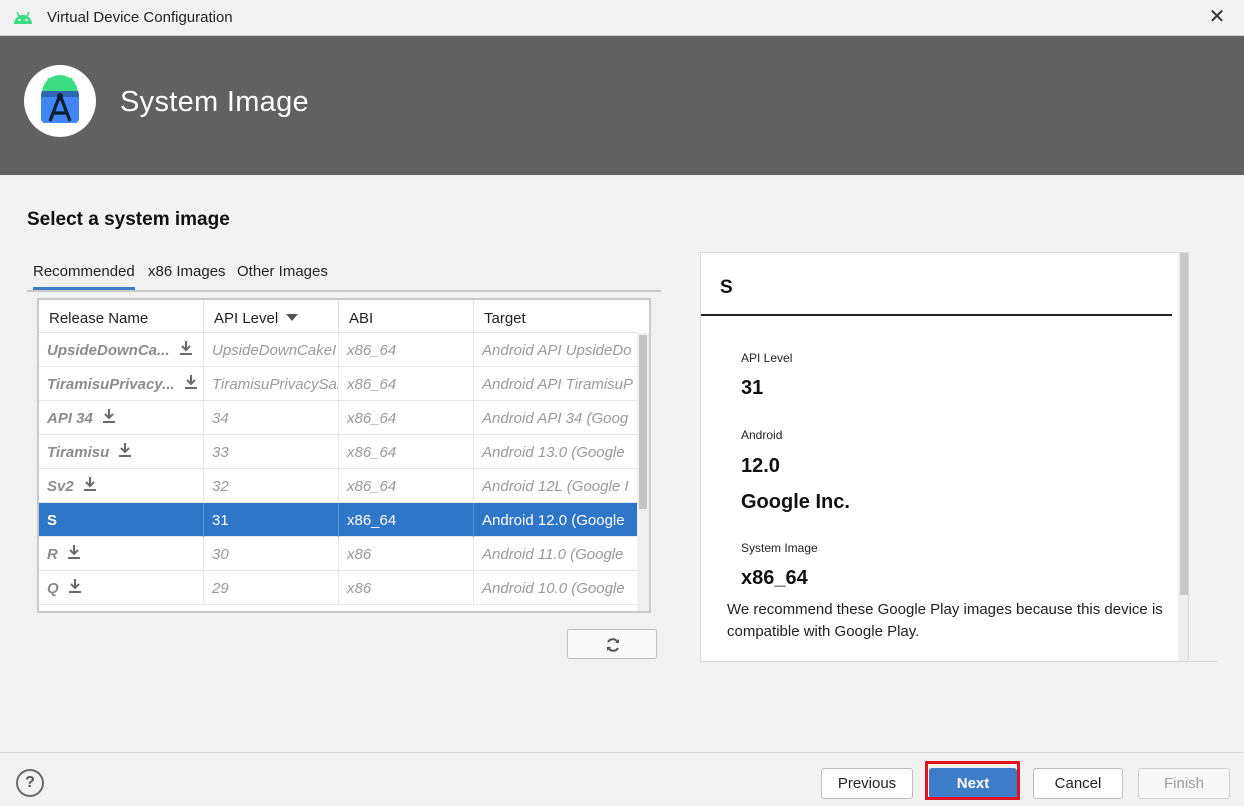 Image resolution: width=1244 pixels, height=806 pixels. What do you see at coordinates (121, 486) in the screenshot?
I see `release-name-cell: Sv2` at bounding box center [121, 486].